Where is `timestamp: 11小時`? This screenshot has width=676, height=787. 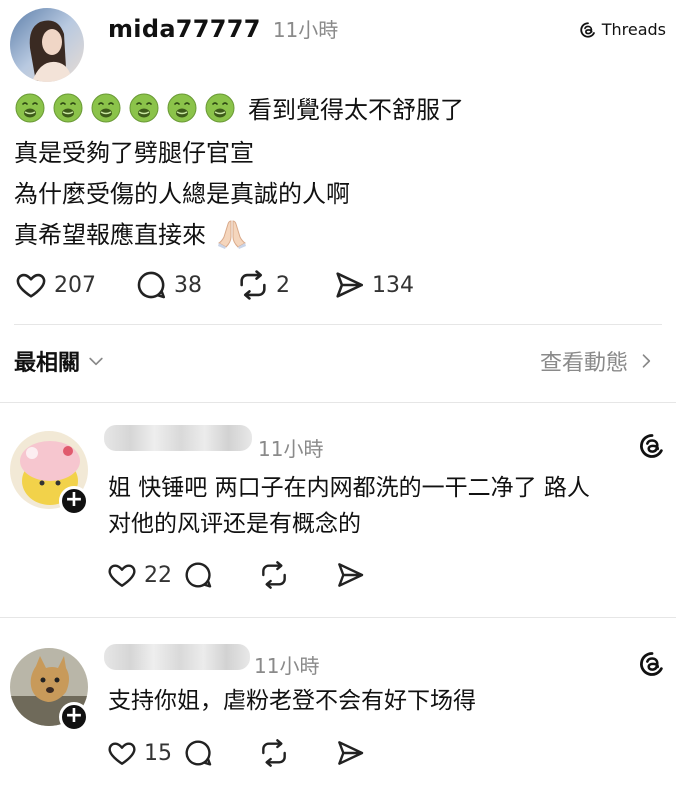
timestamp: 11小時 is located at coordinates (305, 30).